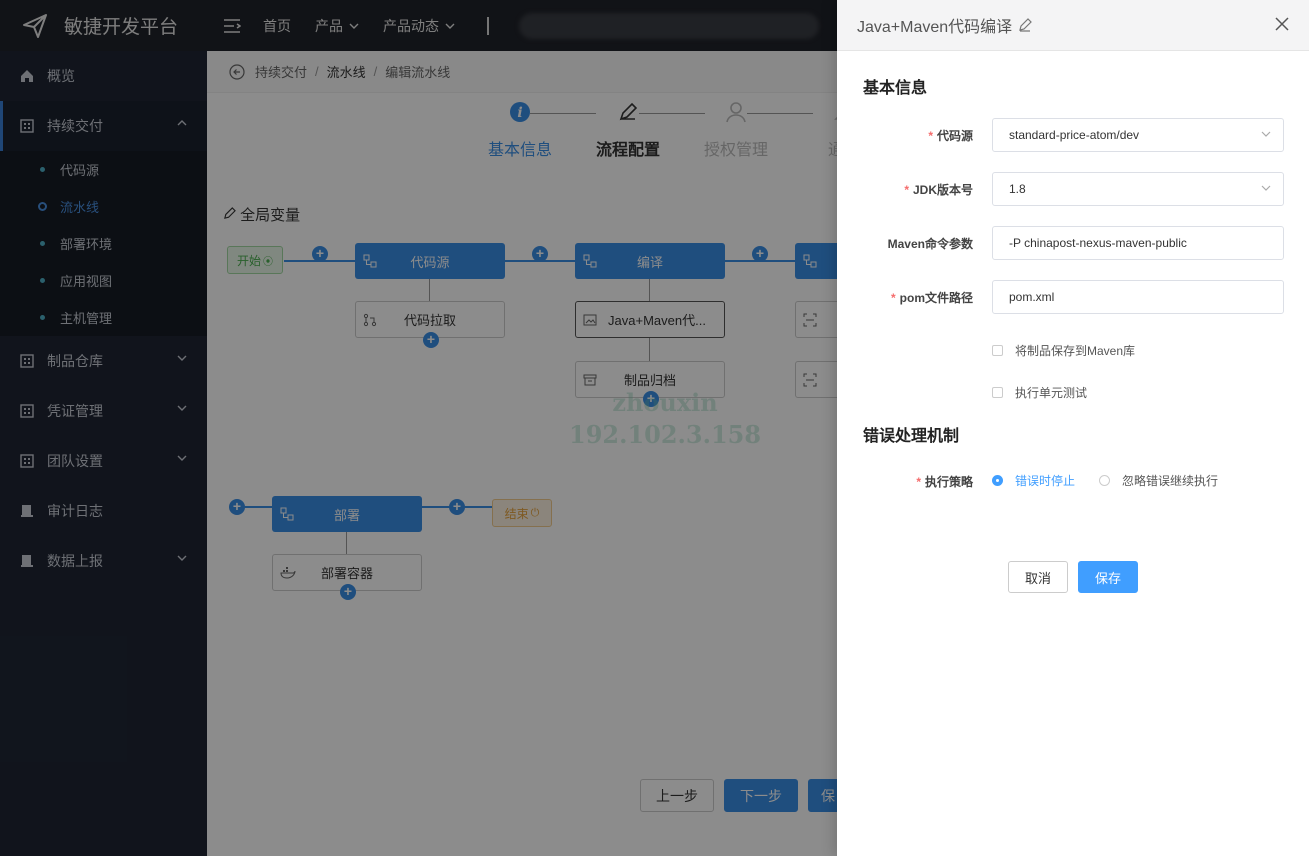 Image resolution: width=1309 pixels, height=856 pixels. Describe the element at coordinates (1138, 297) in the screenshot. I see `pom-path-input: pom.xml` at that location.